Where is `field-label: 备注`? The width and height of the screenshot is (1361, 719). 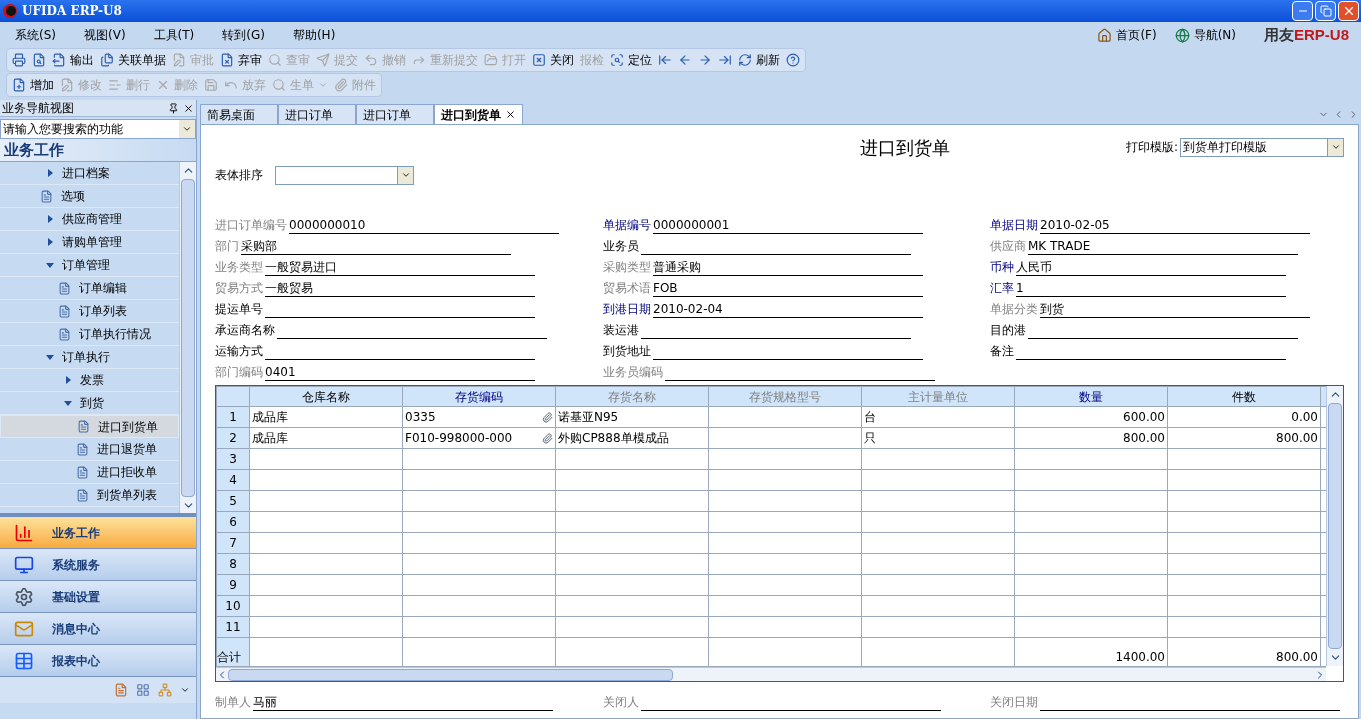
field-label: 备注 is located at coordinates (1002, 351).